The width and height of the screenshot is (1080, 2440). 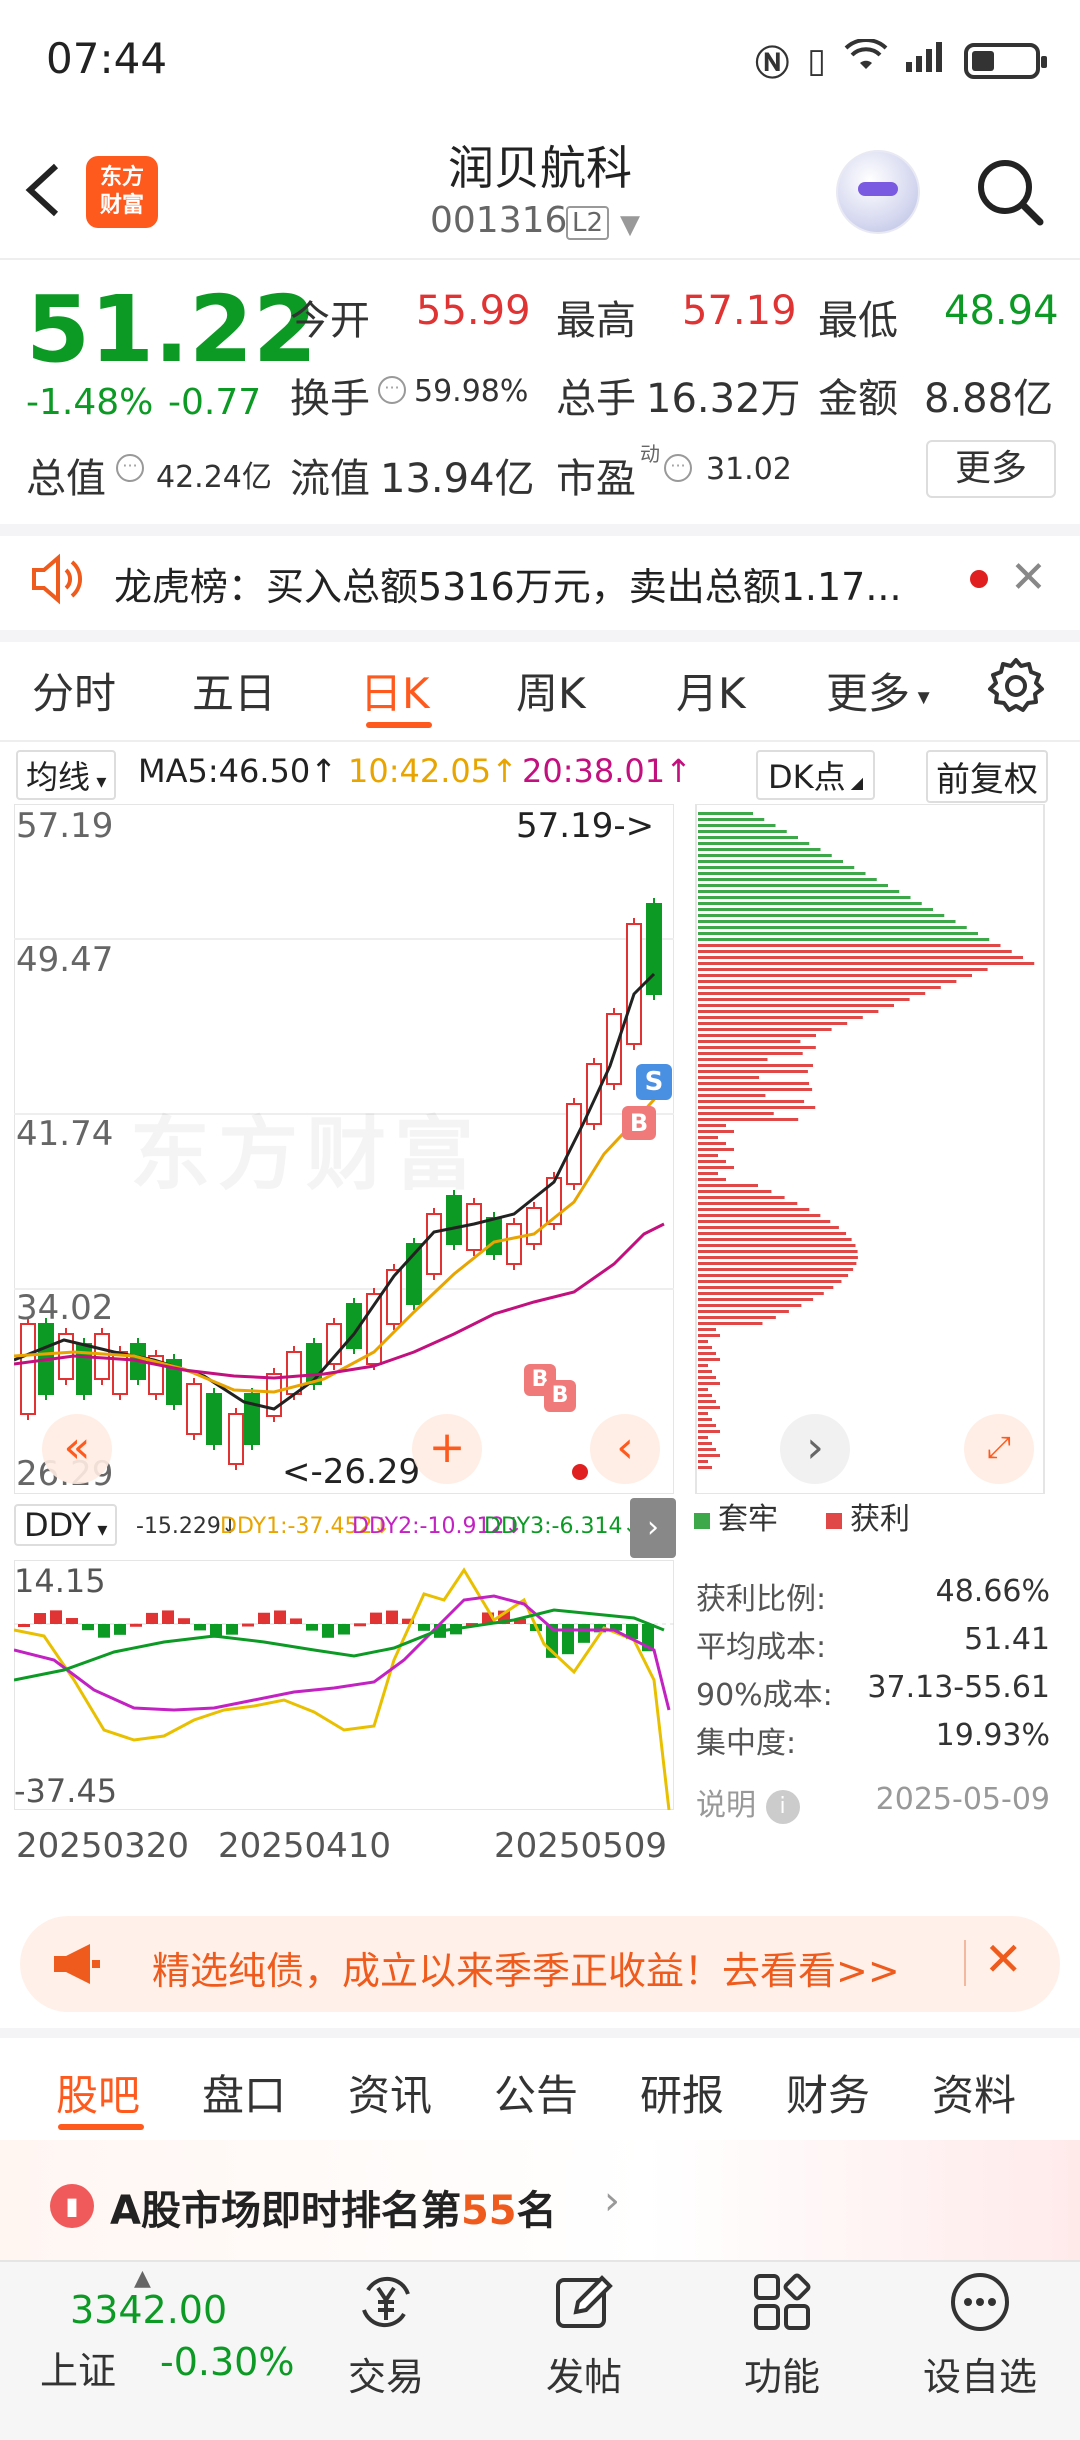 What do you see at coordinates (682, 2092) in the screenshot?
I see `tab-research: 研报` at bounding box center [682, 2092].